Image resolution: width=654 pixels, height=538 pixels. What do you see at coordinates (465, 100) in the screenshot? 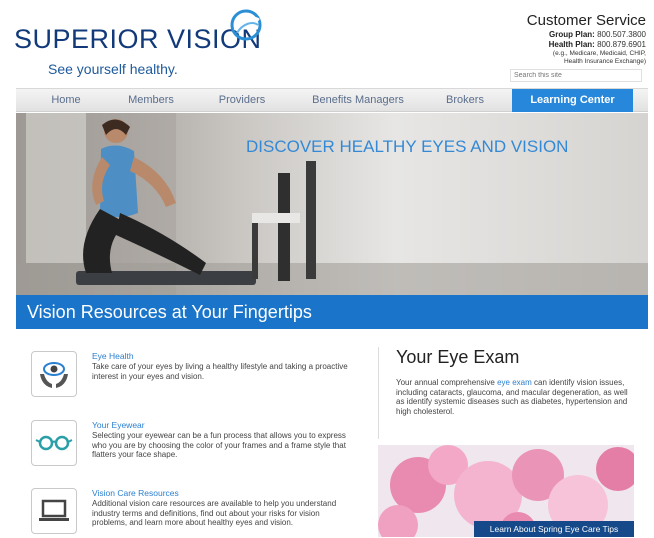
I see `nav-brokers: Brokers` at bounding box center [465, 100].